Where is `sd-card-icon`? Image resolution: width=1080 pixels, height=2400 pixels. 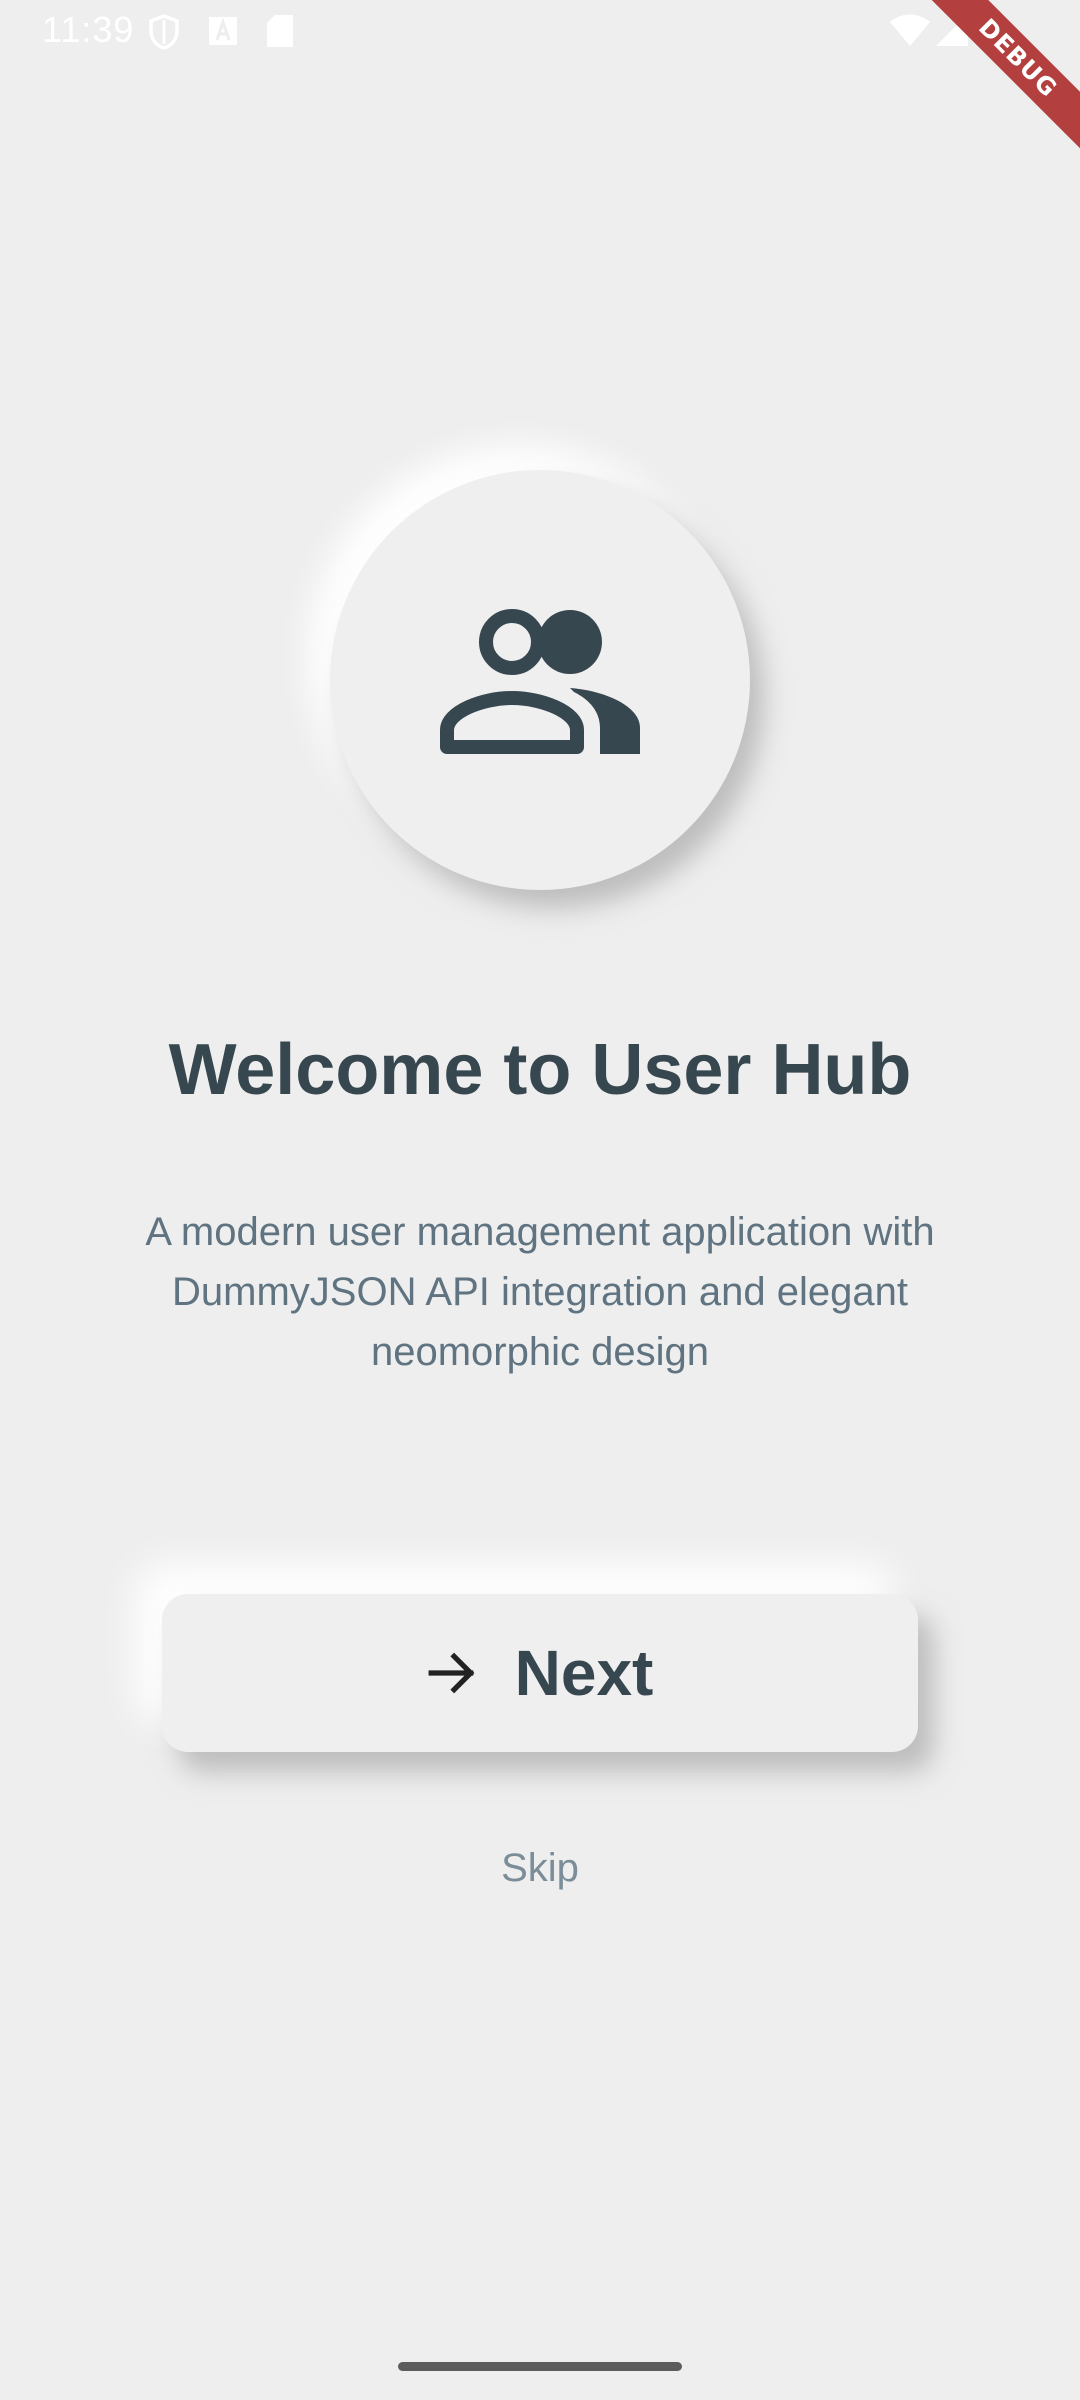
sd-card-icon is located at coordinates (280, 33).